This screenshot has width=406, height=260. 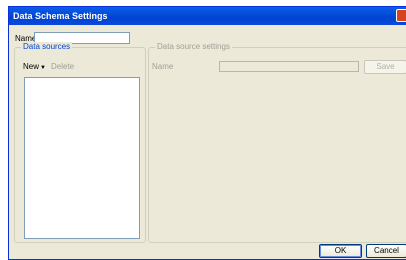 I want to click on delete-button: Delete, so click(x=62, y=66).